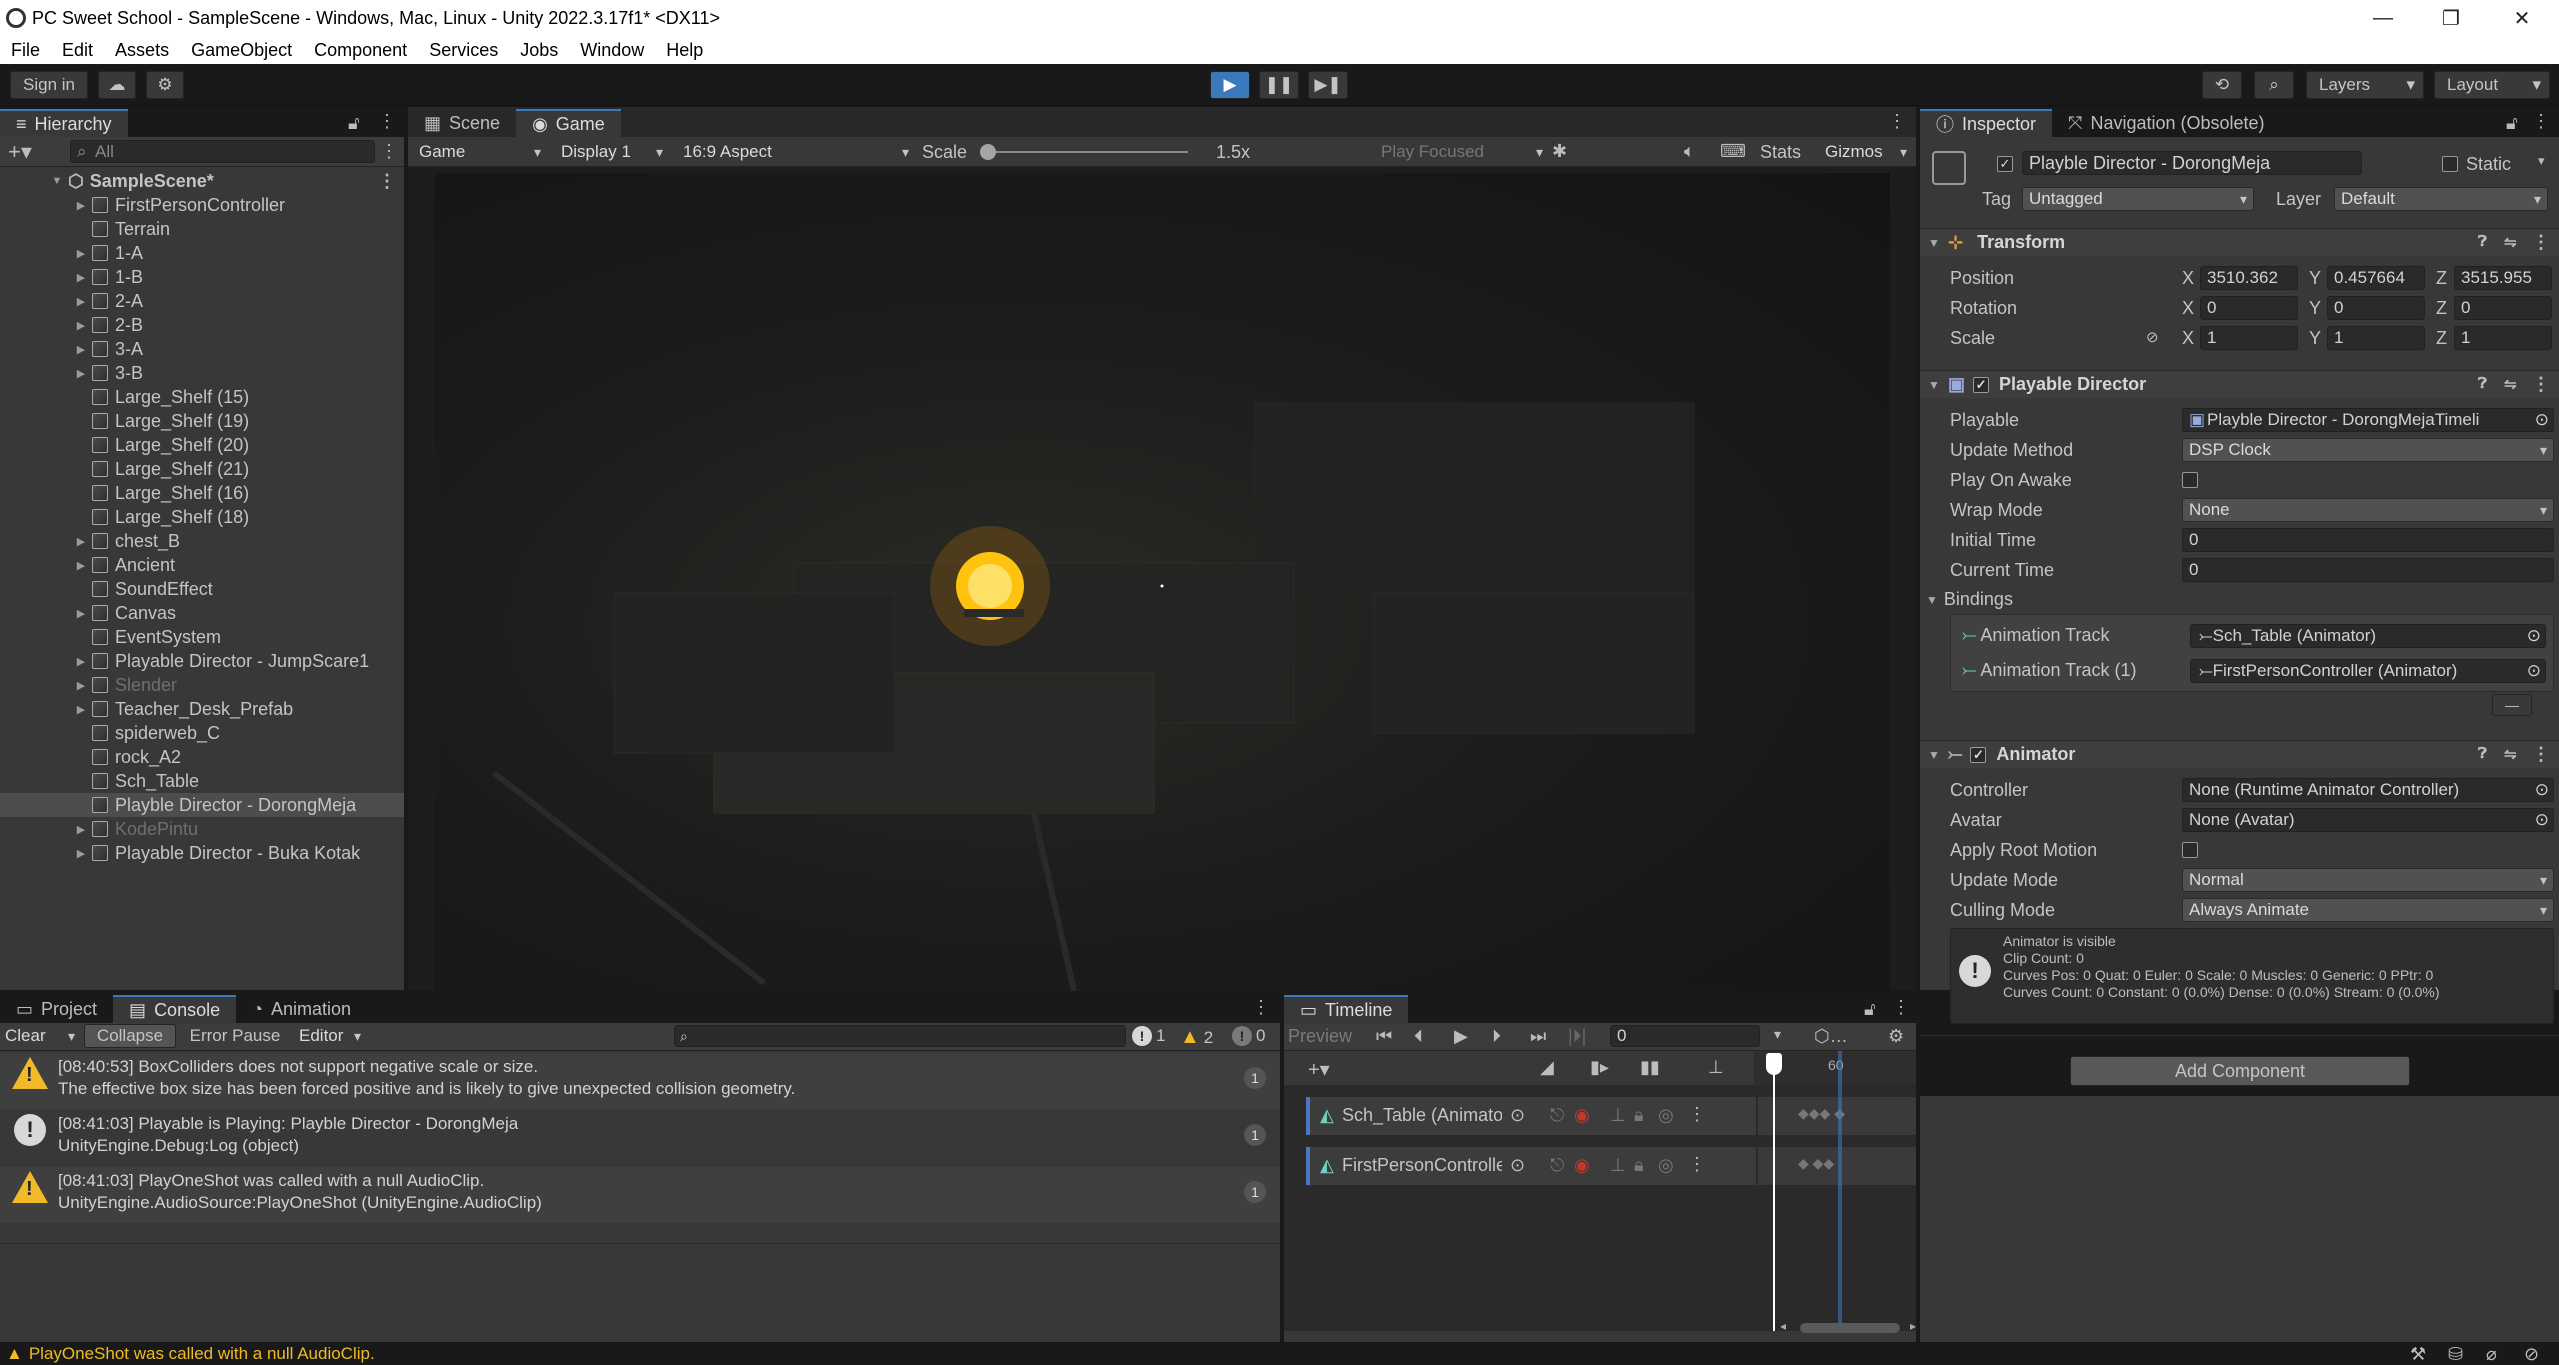 Image resolution: width=2559 pixels, height=1365 pixels. Describe the element at coordinates (202, 853) in the screenshot. I see `hierarchy-item: ▶ Playable Director - Buka Kotak` at that location.